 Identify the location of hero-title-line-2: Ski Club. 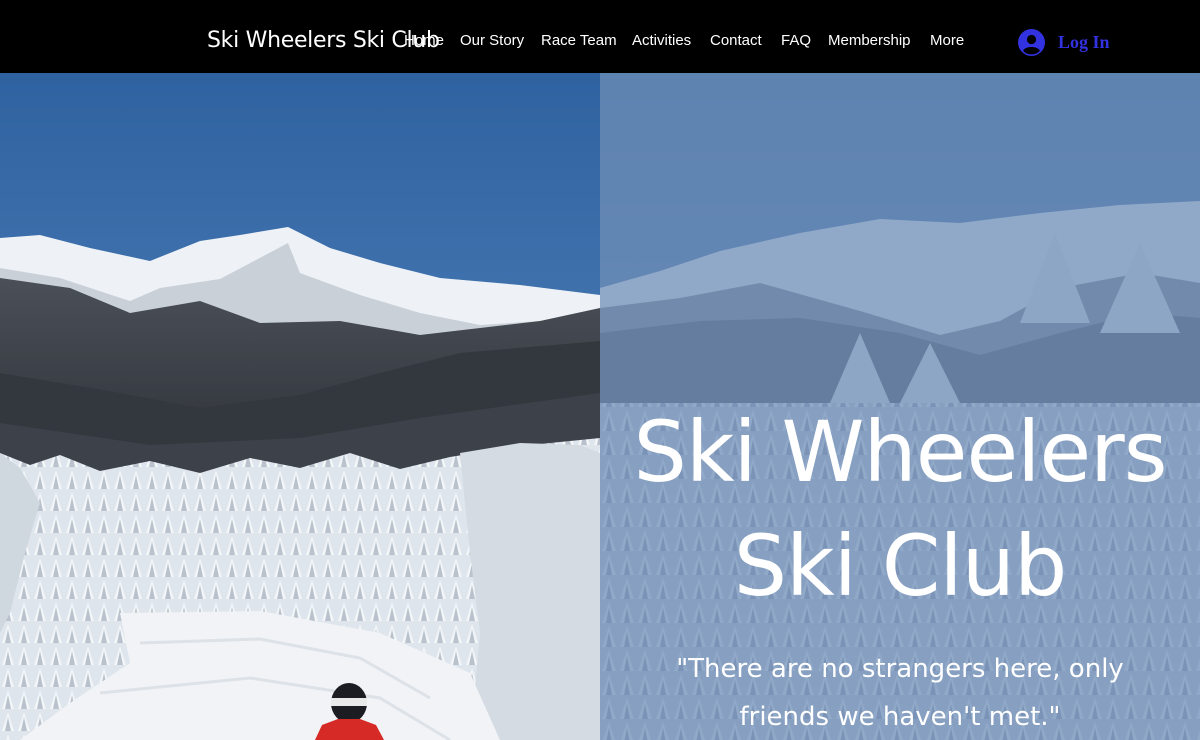
(900, 566).